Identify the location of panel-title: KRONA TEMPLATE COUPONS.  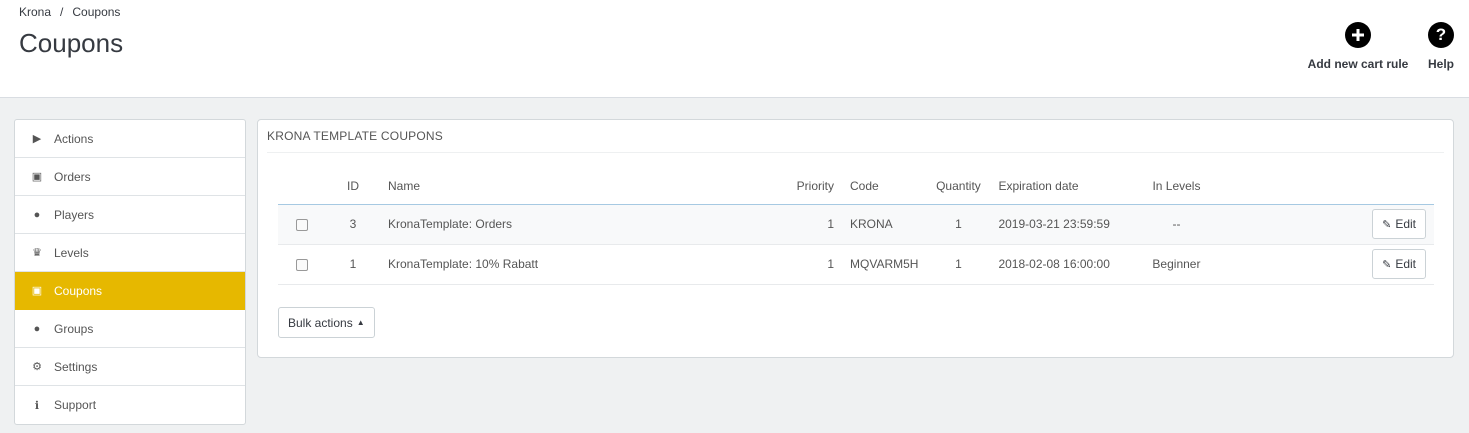
(855, 136).